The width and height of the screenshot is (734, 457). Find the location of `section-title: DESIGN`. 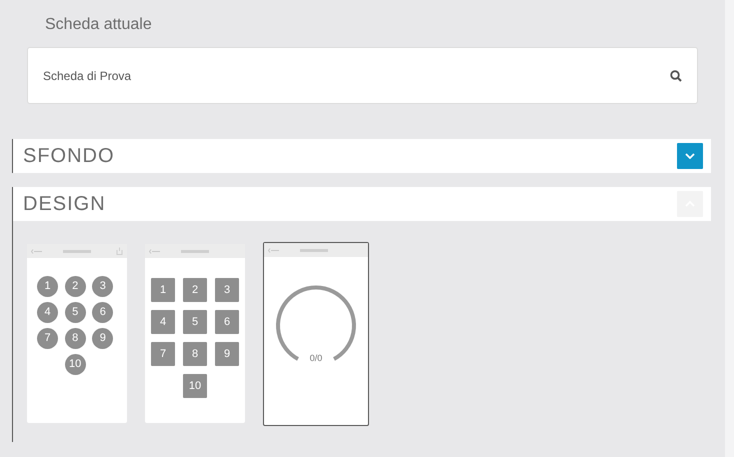

section-title: DESIGN is located at coordinates (64, 204).